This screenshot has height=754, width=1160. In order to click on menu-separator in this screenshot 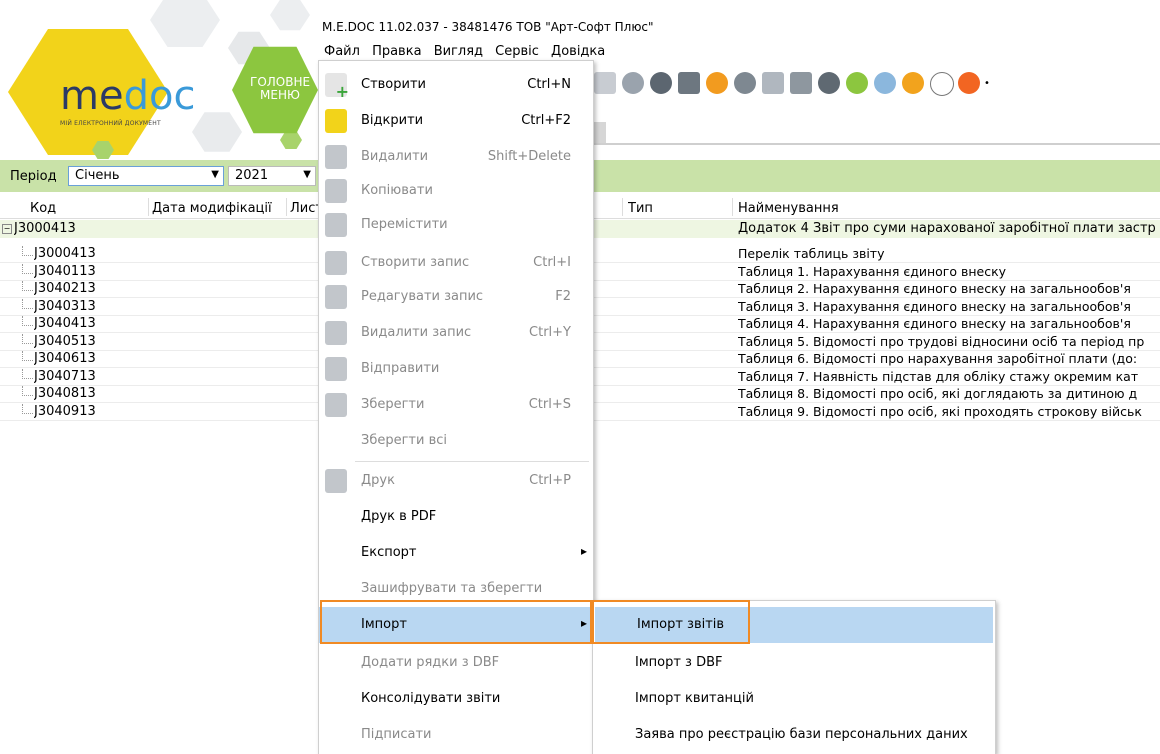, I will do `click(472, 461)`.